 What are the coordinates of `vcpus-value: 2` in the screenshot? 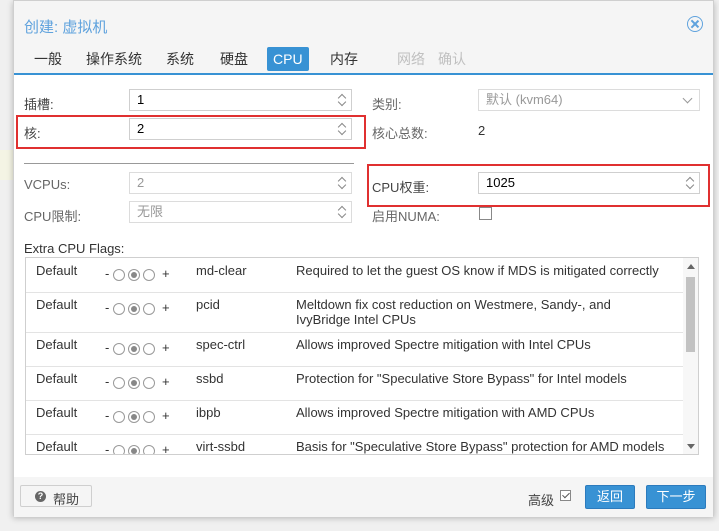 It's located at (141, 182).